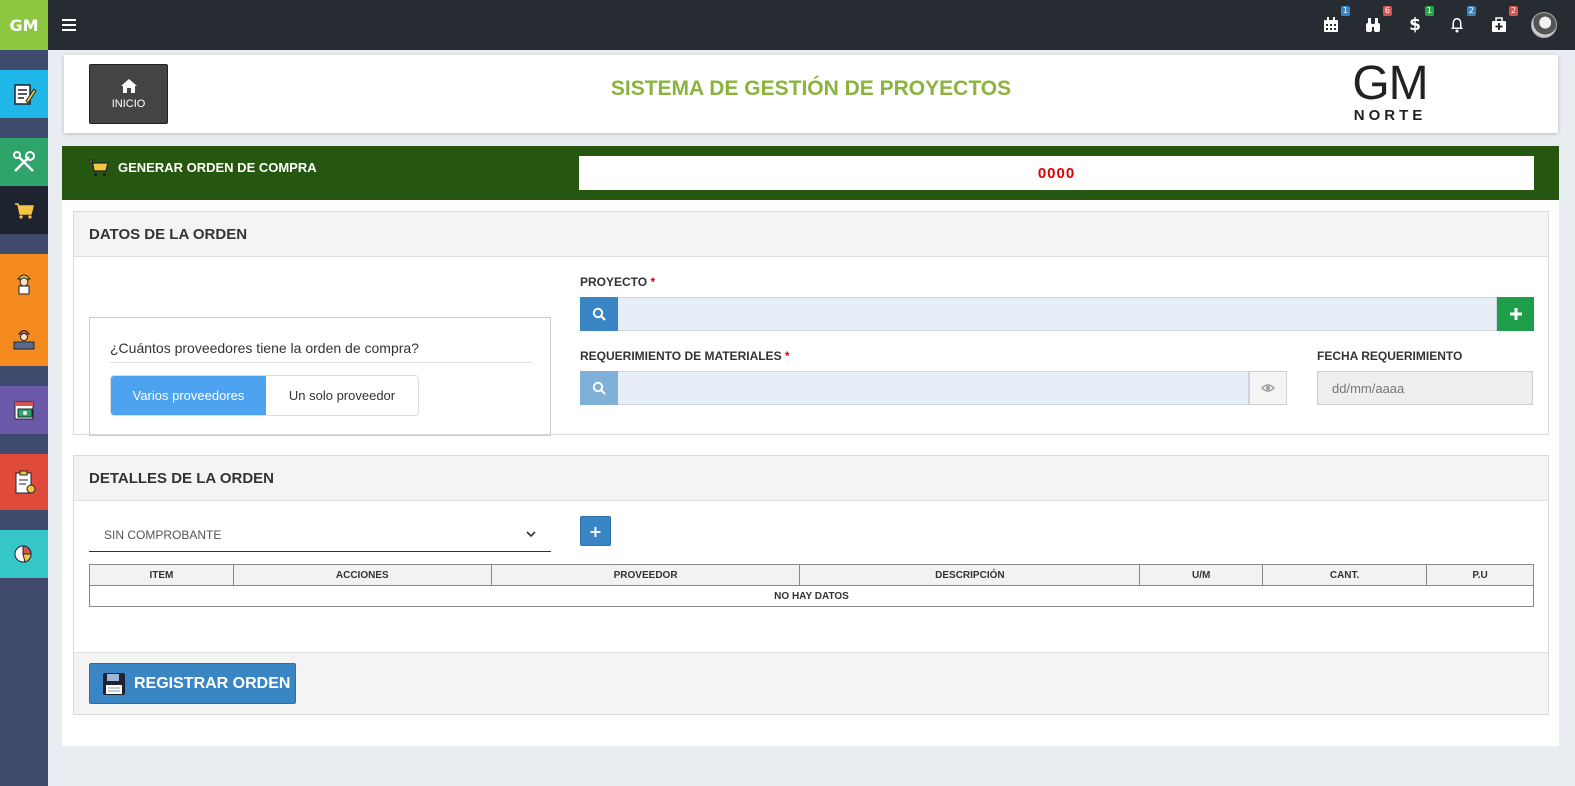  What do you see at coordinates (217, 167) in the screenshot?
I see `order-bar-title: GENERAR ORDEN DE COMPRA` at bounding box center [217, 167].